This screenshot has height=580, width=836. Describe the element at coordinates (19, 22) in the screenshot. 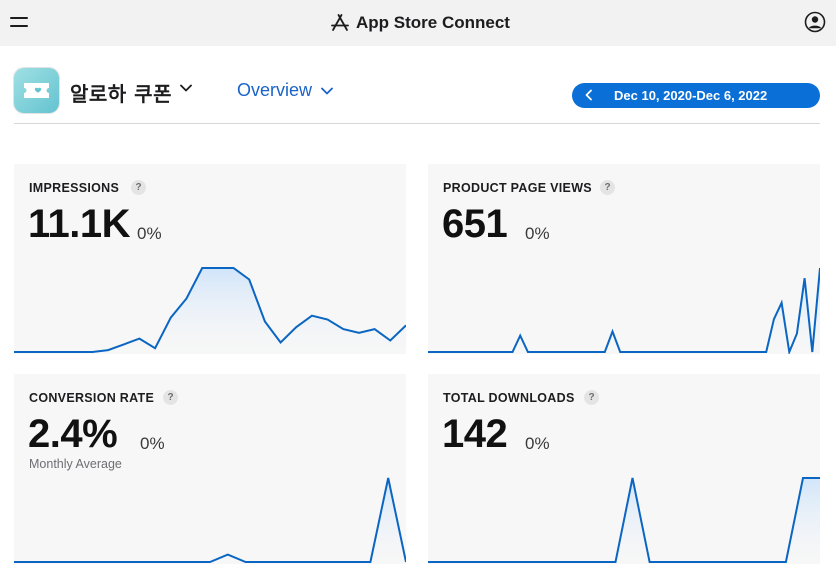

I see `hamburger-menu-icon` at that location.